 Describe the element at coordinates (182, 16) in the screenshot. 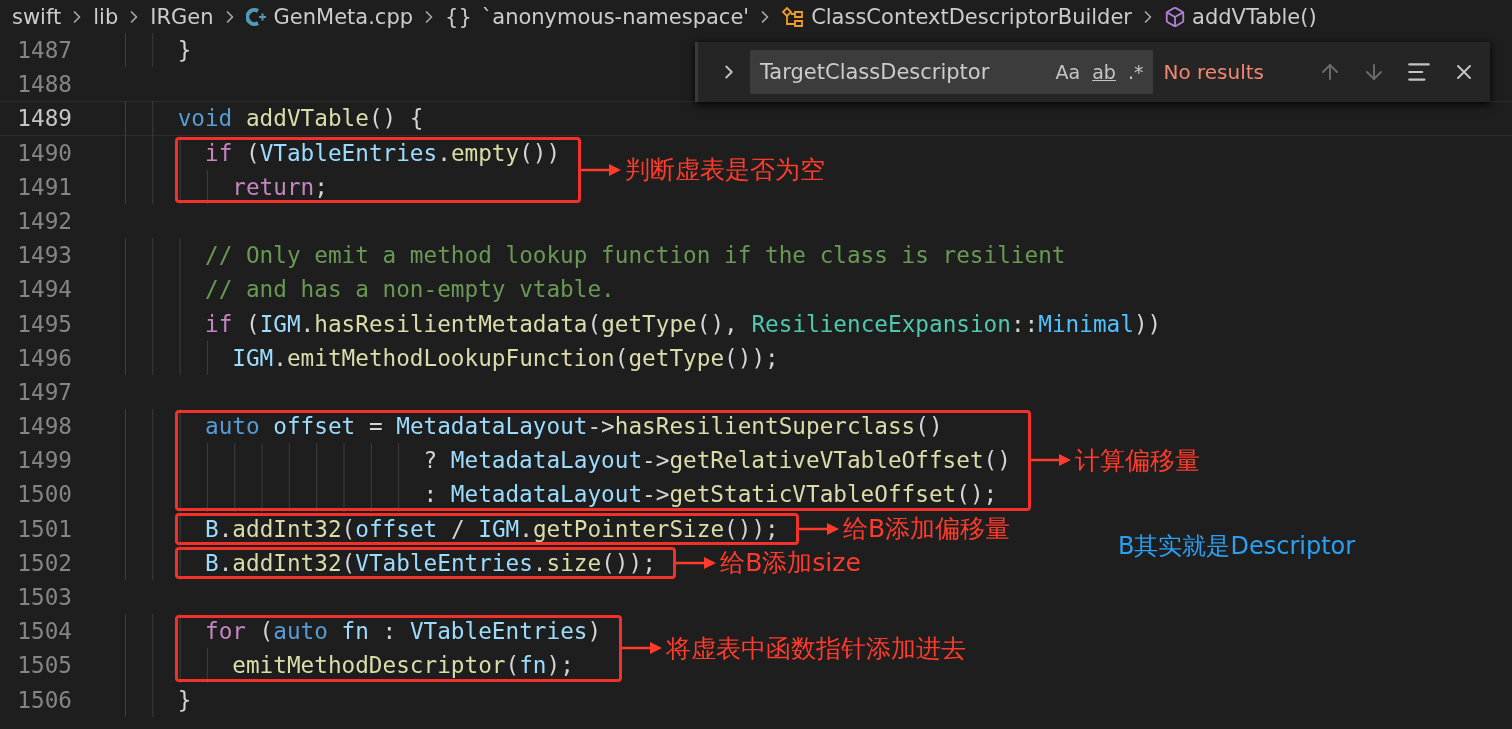

I see `breadcrumb-item: IRGen` at that location.